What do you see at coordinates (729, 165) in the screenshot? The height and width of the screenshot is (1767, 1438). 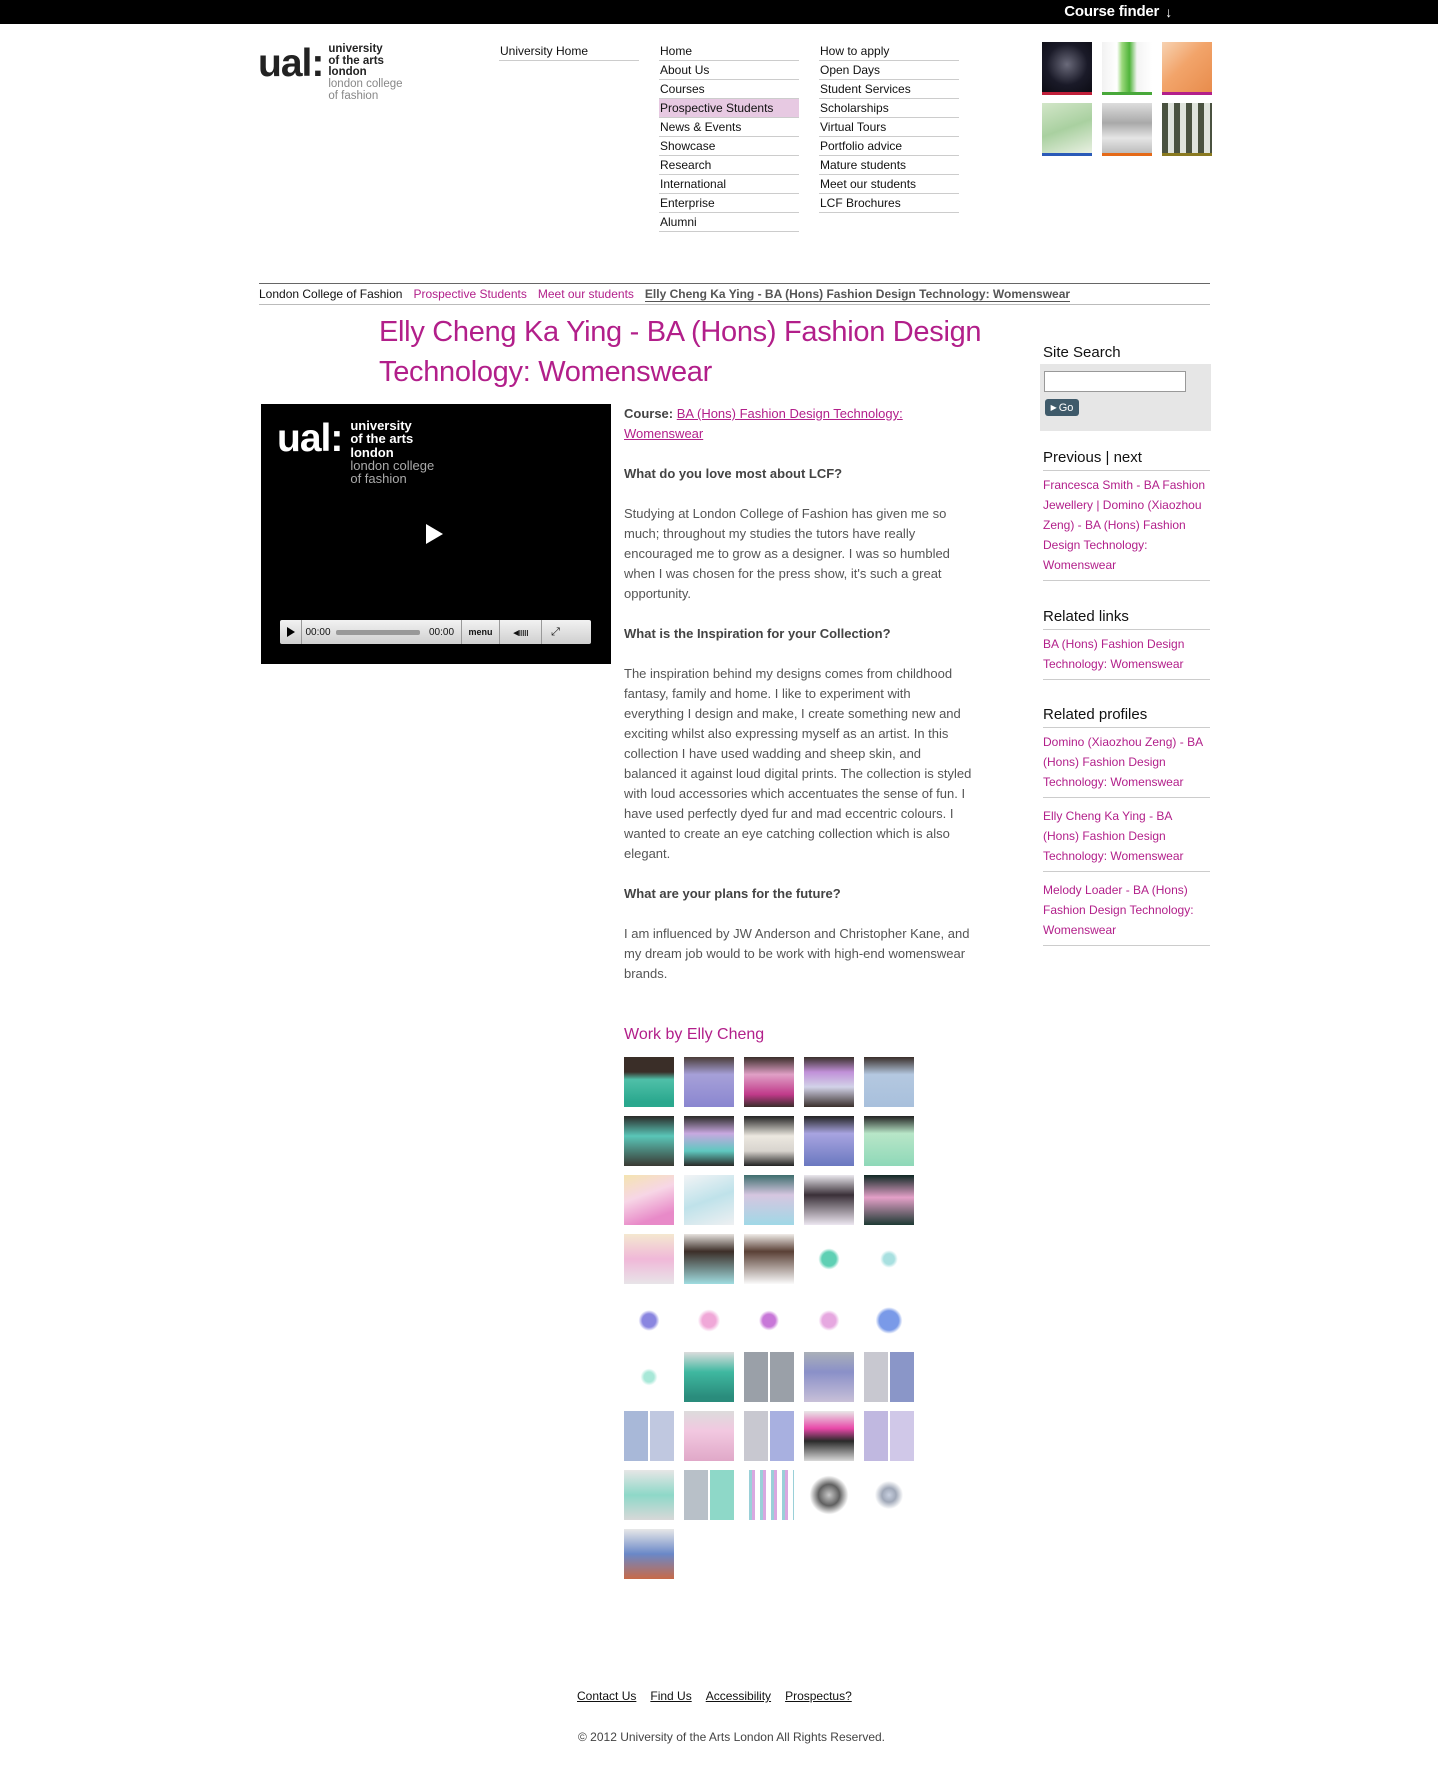 I see `nav-item-research: Research` at bounding box center [729, 165].